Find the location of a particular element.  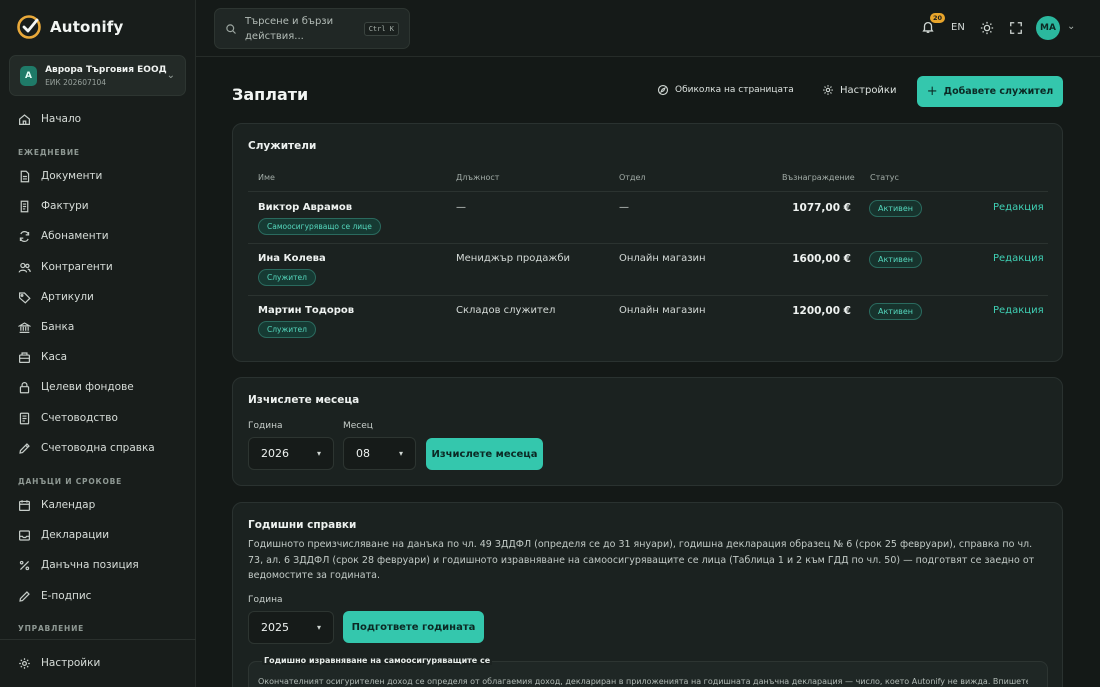

sidebar-item-tax-position: Данъчна позиция is located at coordinates (98, 565).